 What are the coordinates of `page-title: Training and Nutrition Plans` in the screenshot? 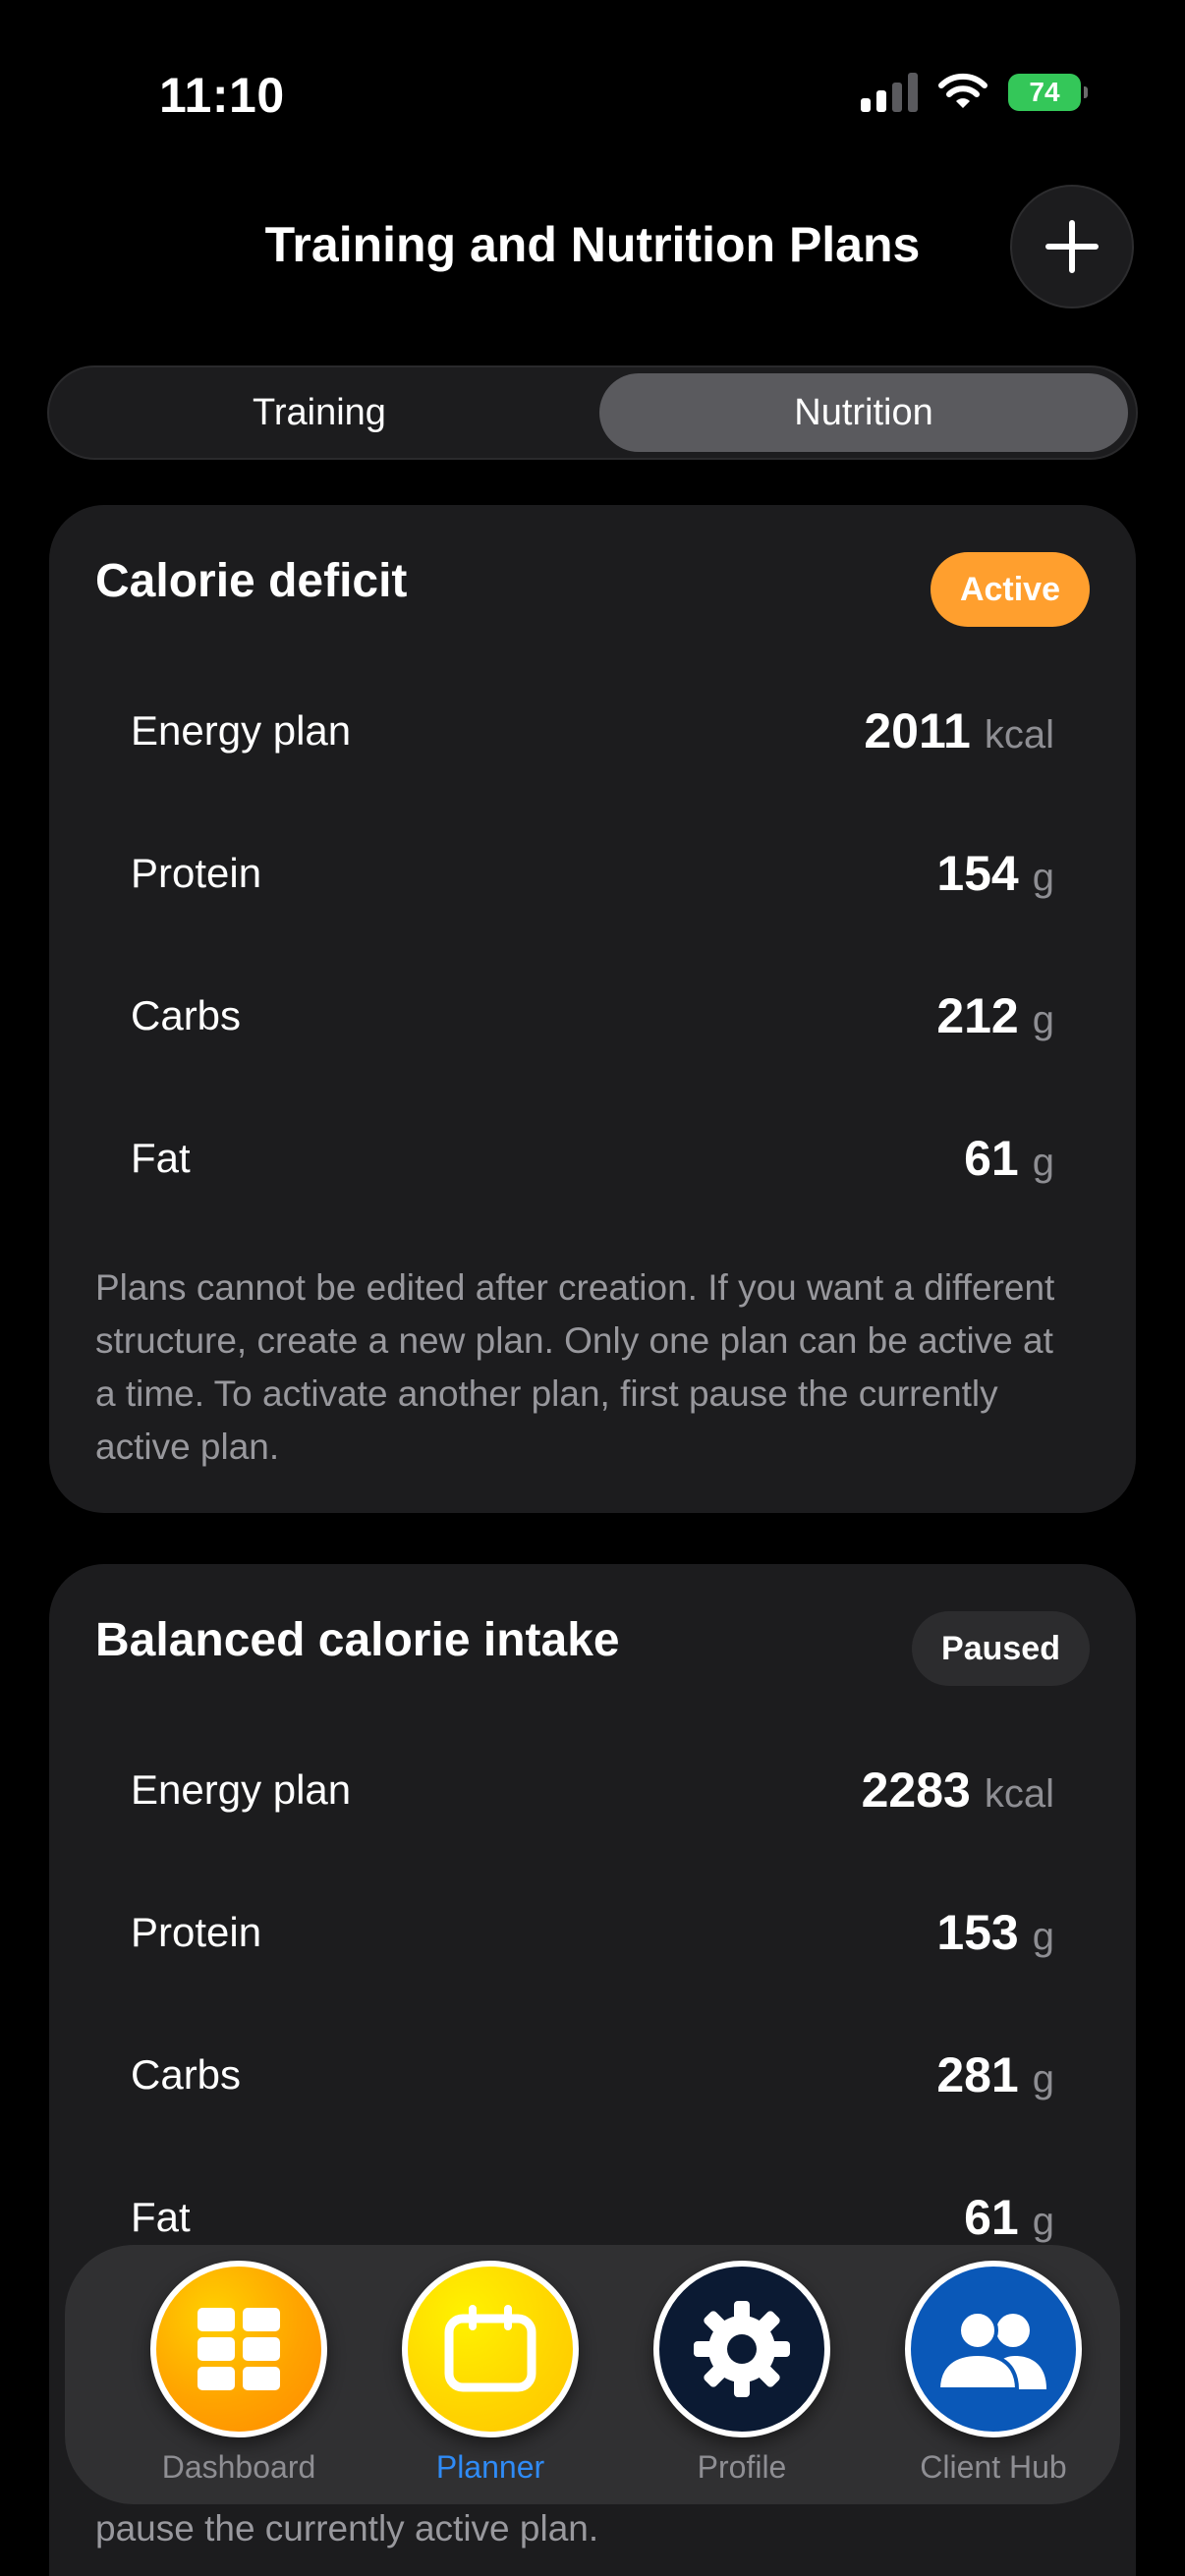 It's located at (592, 244).